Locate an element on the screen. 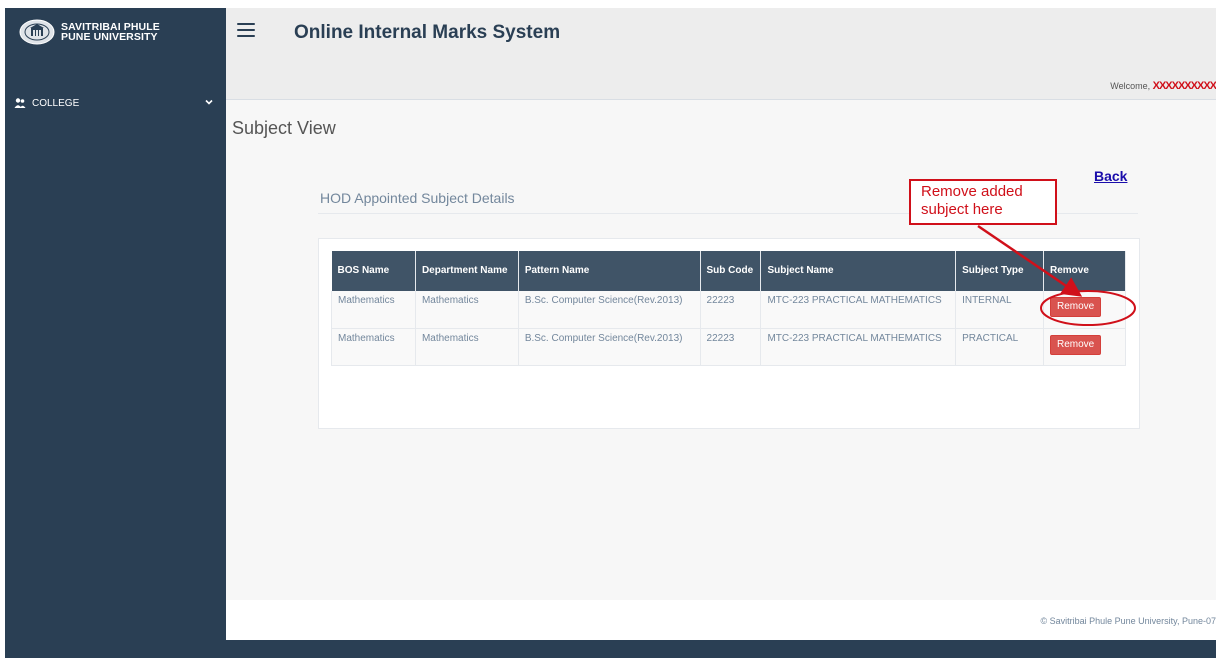 The image size is (1216, 658). sidebar-item-label: COLLEGE is located at coordinates (56, 103).